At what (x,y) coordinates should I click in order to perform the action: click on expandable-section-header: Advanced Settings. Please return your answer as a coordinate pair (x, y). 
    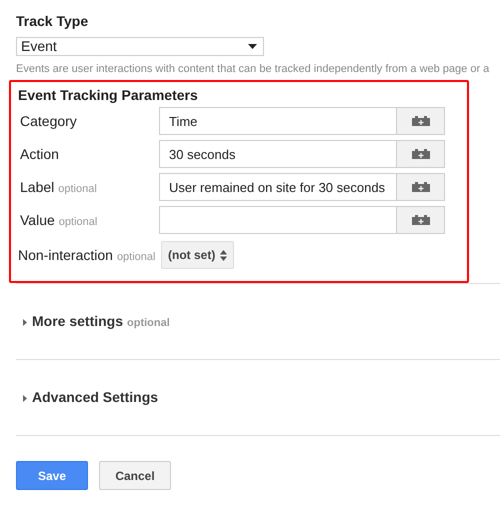
    Looking at the image, I should click on (87, 397).